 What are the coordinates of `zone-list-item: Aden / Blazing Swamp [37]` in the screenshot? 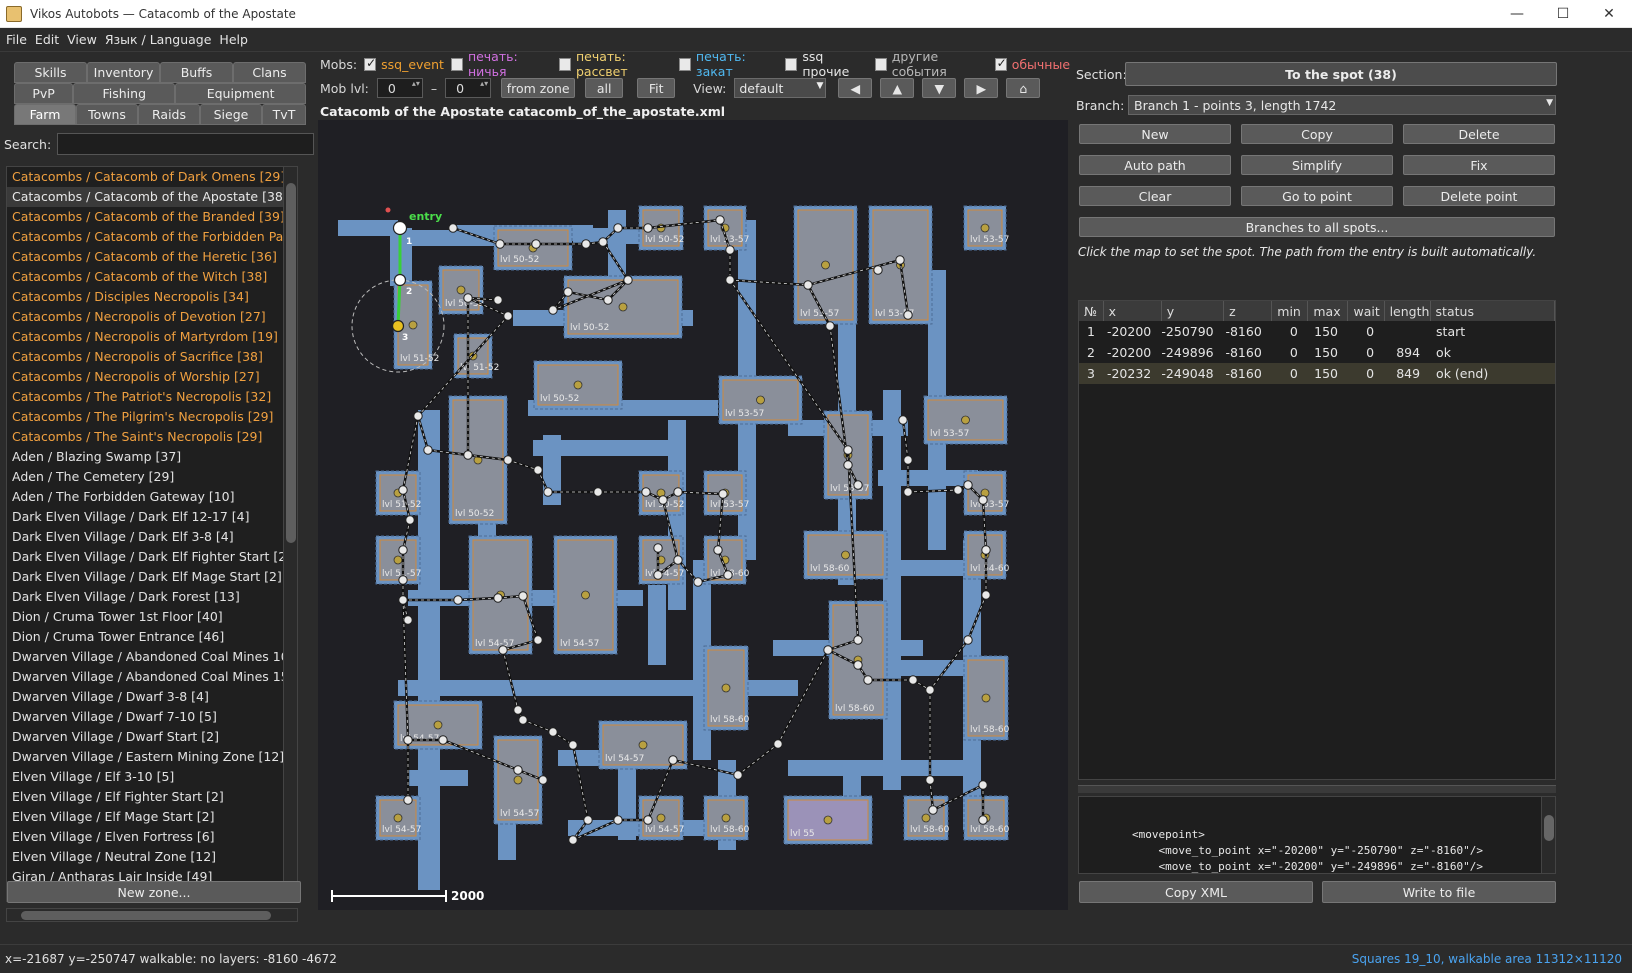 It's located at (152, 457).